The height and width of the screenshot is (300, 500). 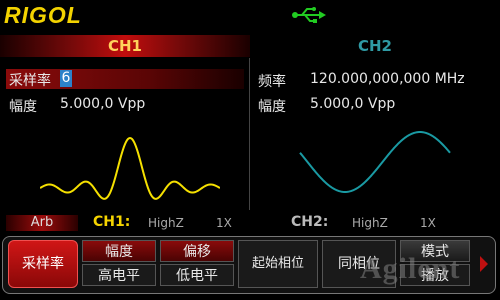 I want to click on channel-divider, so click(x=249, y=134).